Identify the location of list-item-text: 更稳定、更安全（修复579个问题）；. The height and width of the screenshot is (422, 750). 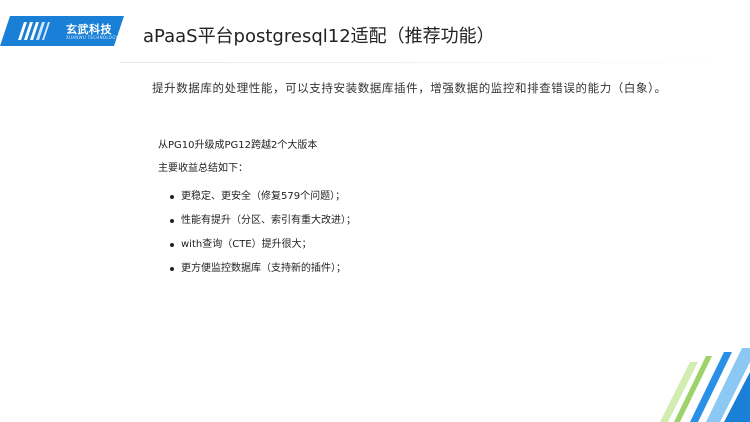
(263, 196).